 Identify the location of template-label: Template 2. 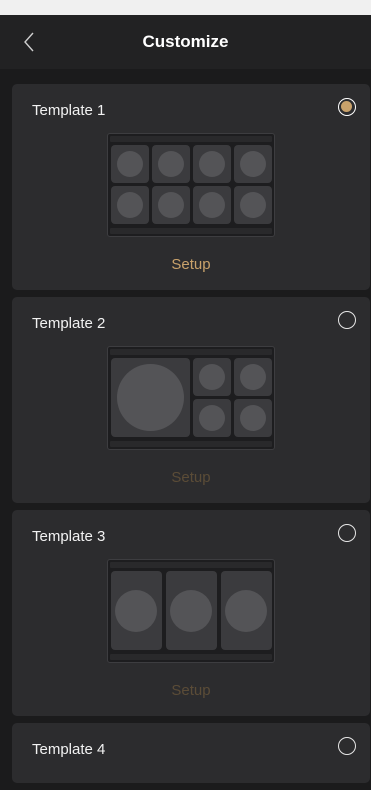
(69, 323).